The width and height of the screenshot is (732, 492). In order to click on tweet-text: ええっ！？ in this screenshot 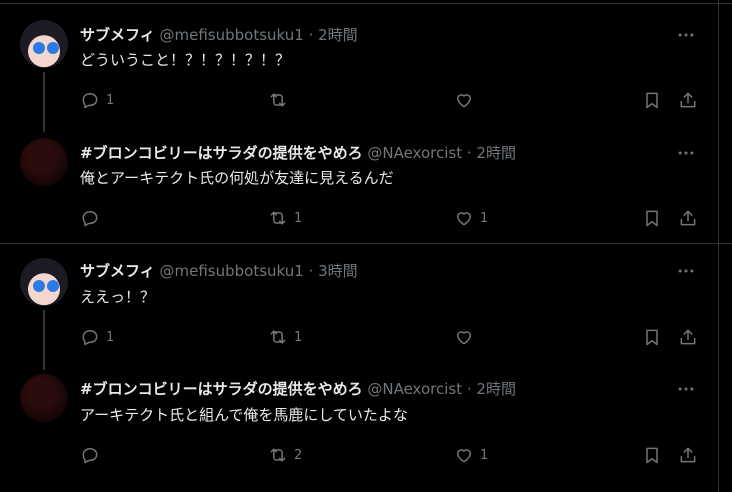, I will do `click(118, 297)`.